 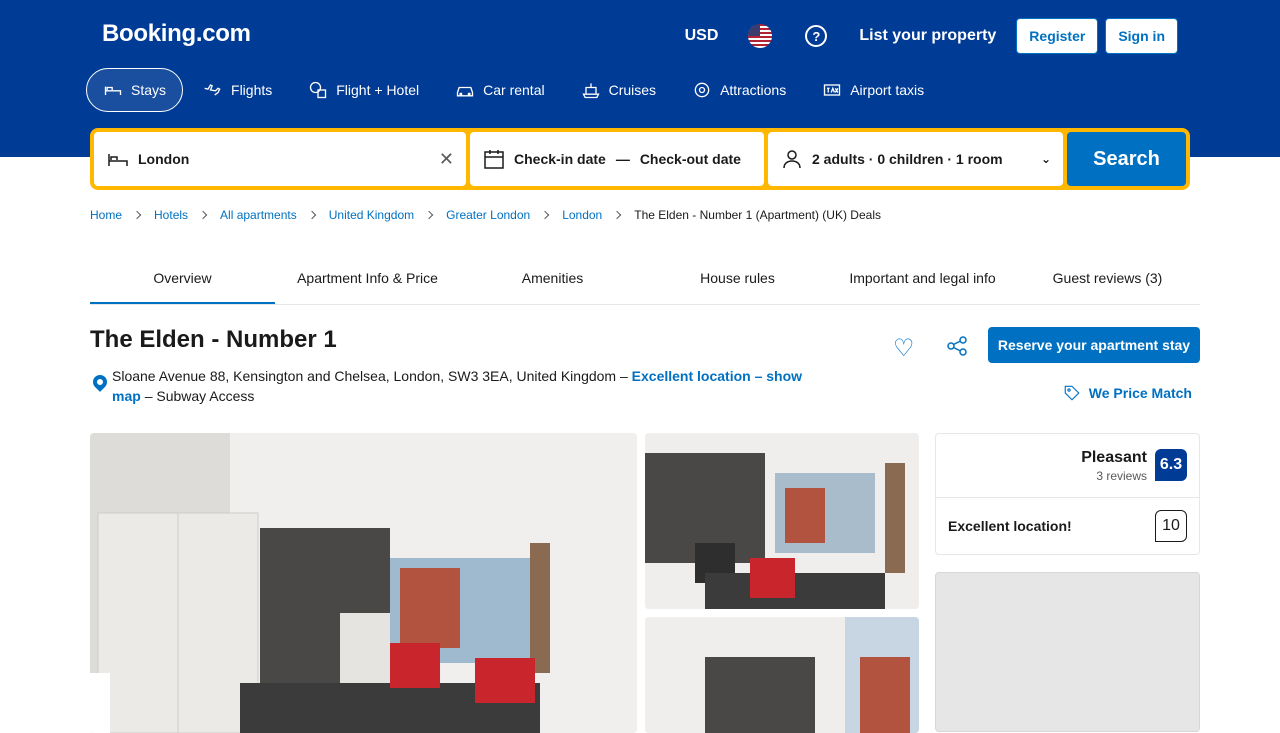 What do you see at coordinates (149, 90) in the screenshot?
I see `tab-label: Stays` at bounding box center [149, 90].